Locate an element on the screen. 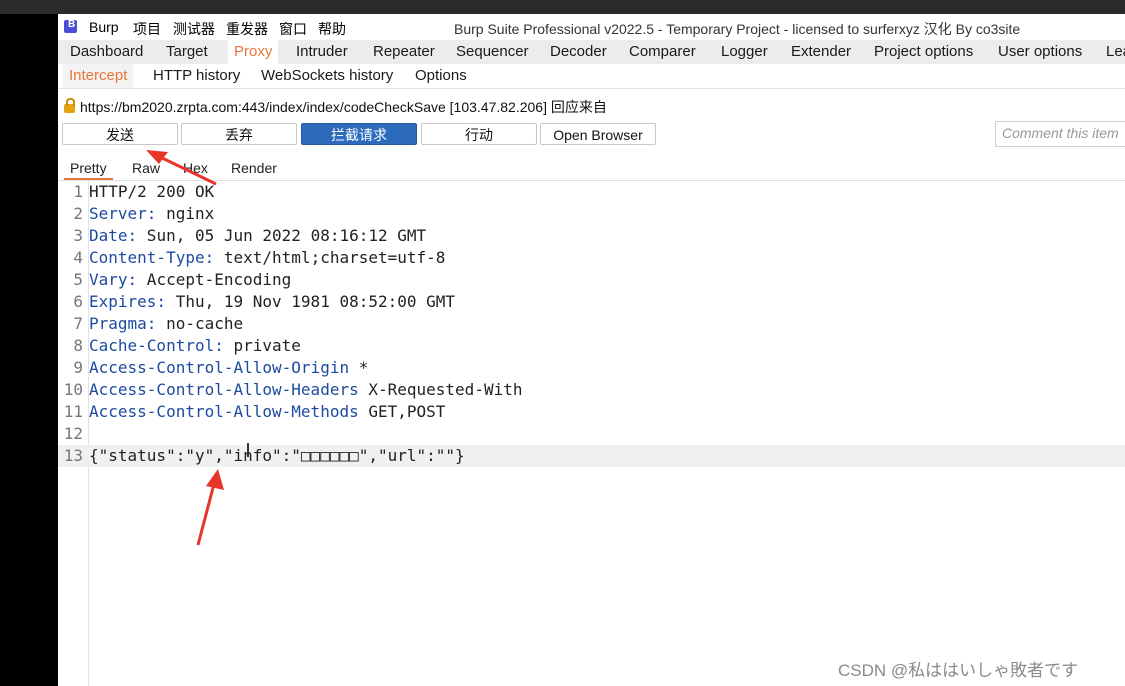 This screenshot has width=1125, height=686. left-dark-bar is located at coordinates (29, 350).